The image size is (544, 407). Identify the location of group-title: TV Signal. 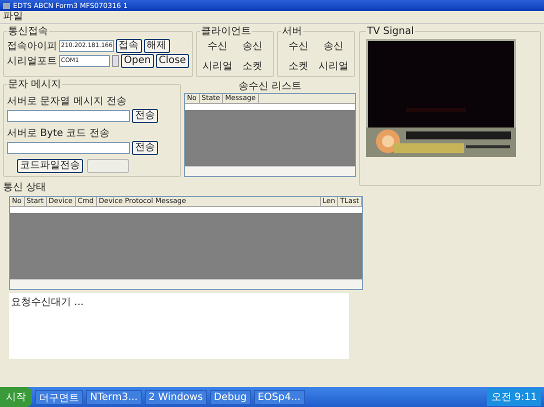
(390, 31).